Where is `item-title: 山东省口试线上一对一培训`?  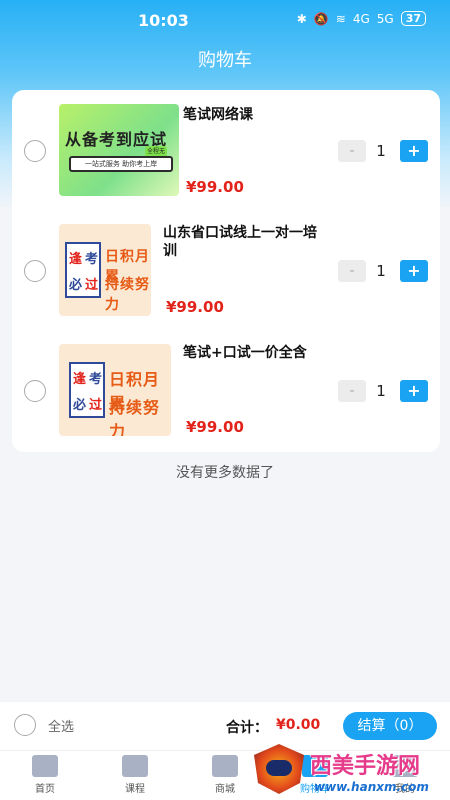
item-title: 山东省口试线上一对一培训 is located at coordinates (240, 242).